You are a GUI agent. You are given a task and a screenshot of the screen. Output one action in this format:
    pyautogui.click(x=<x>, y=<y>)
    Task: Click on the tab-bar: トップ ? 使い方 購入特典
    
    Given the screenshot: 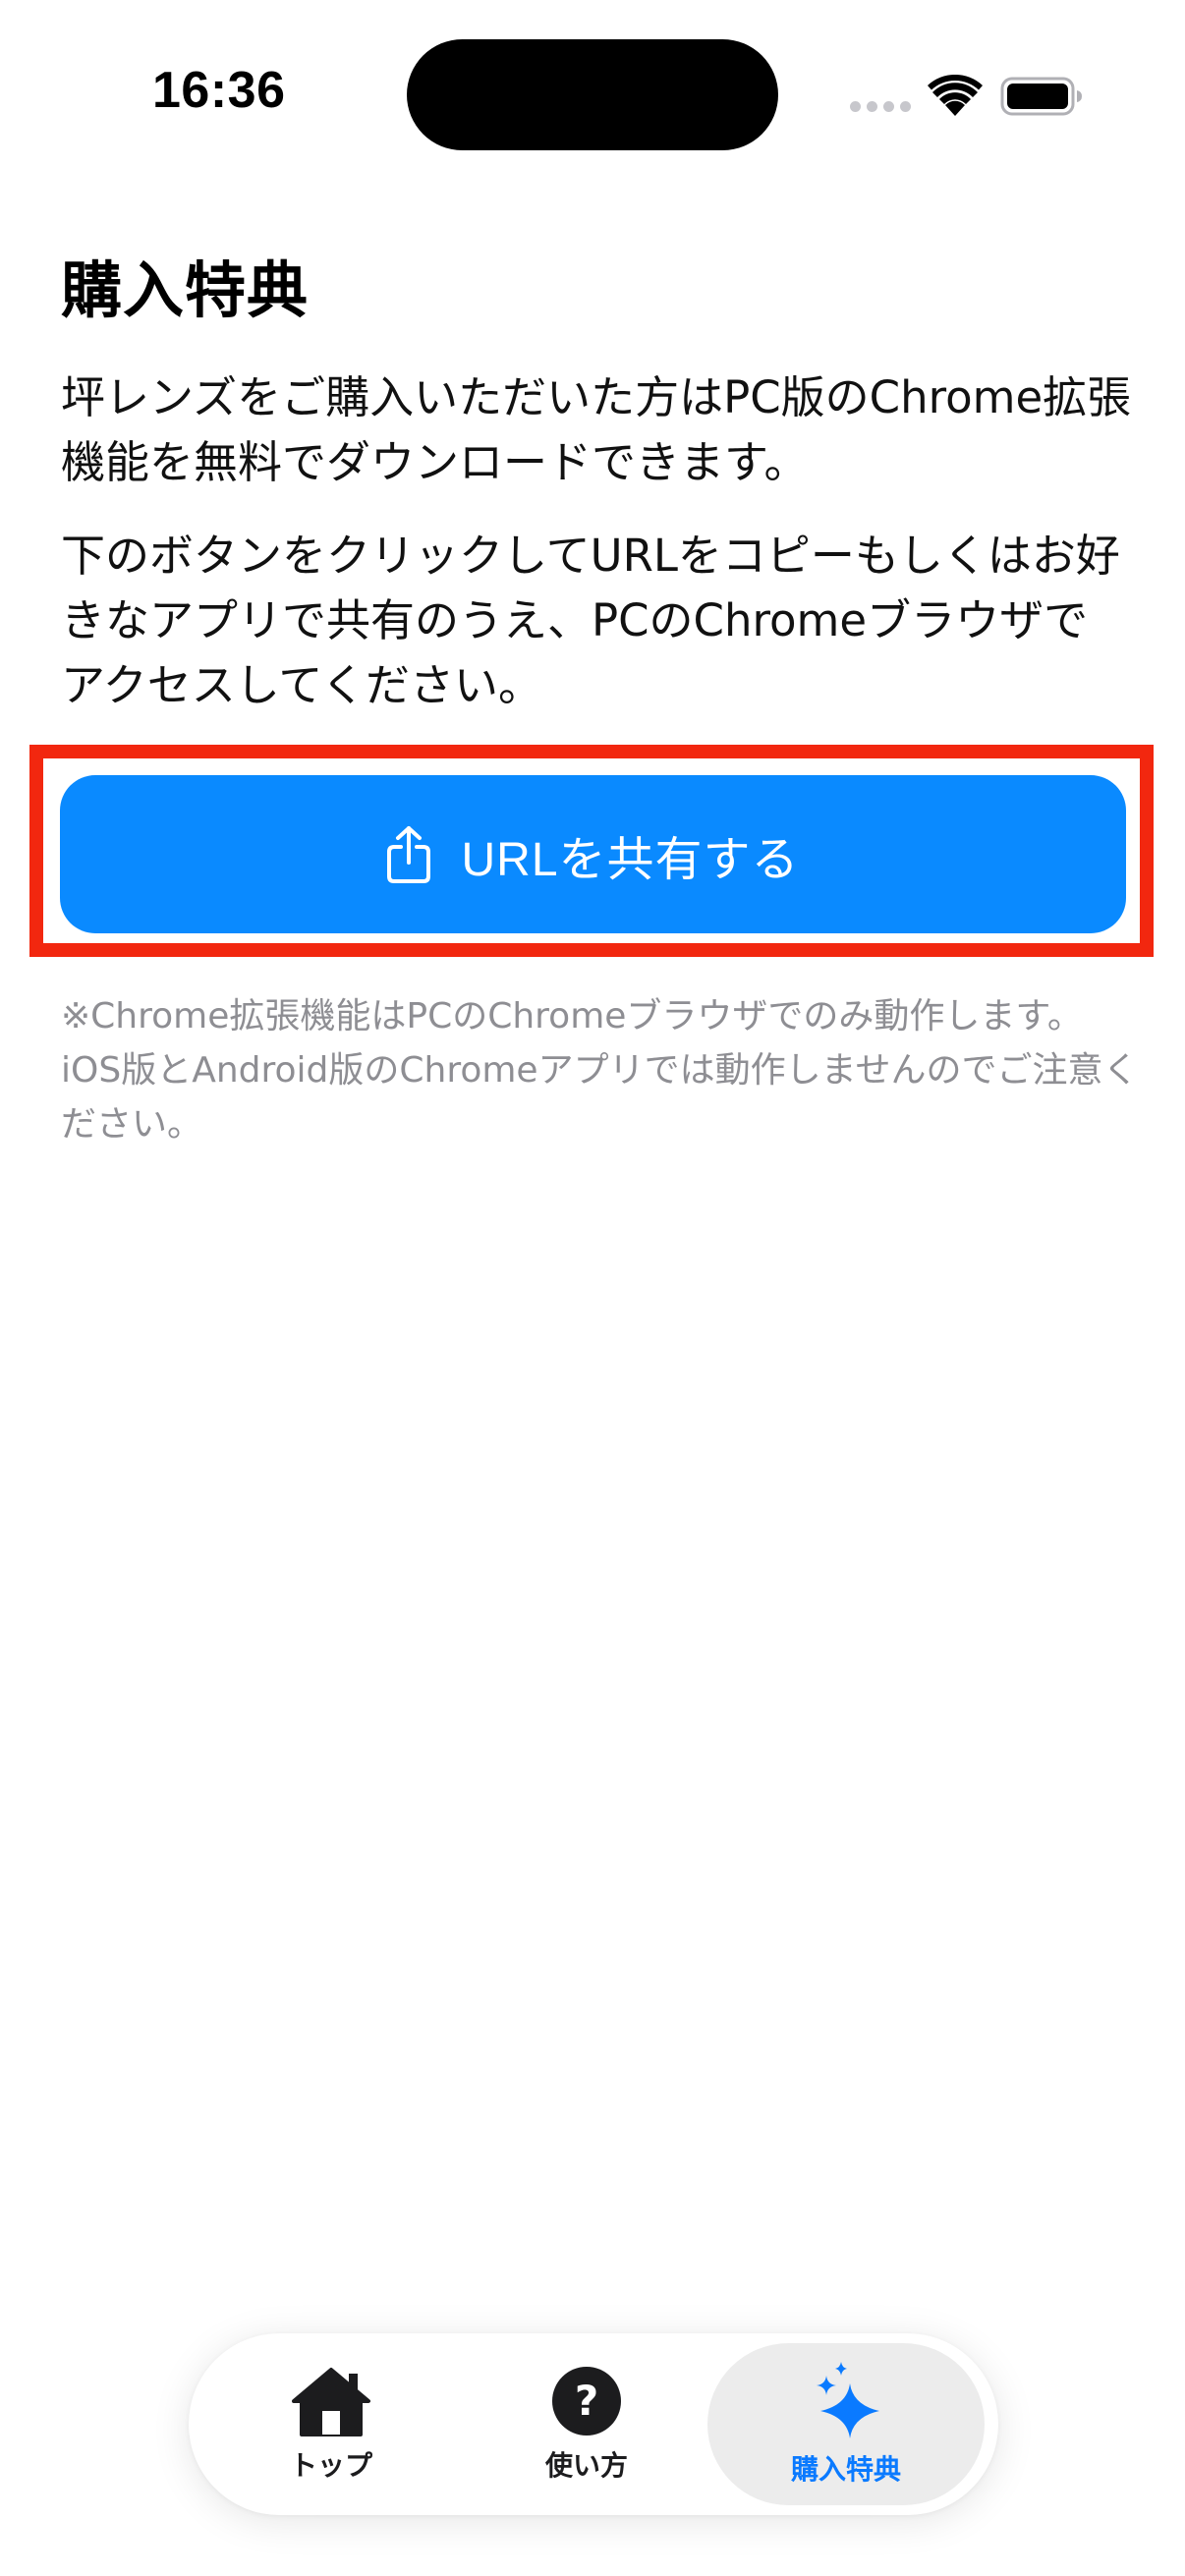 What is the action you would take?
    pyautogui.click(x=594, y=2424)
    